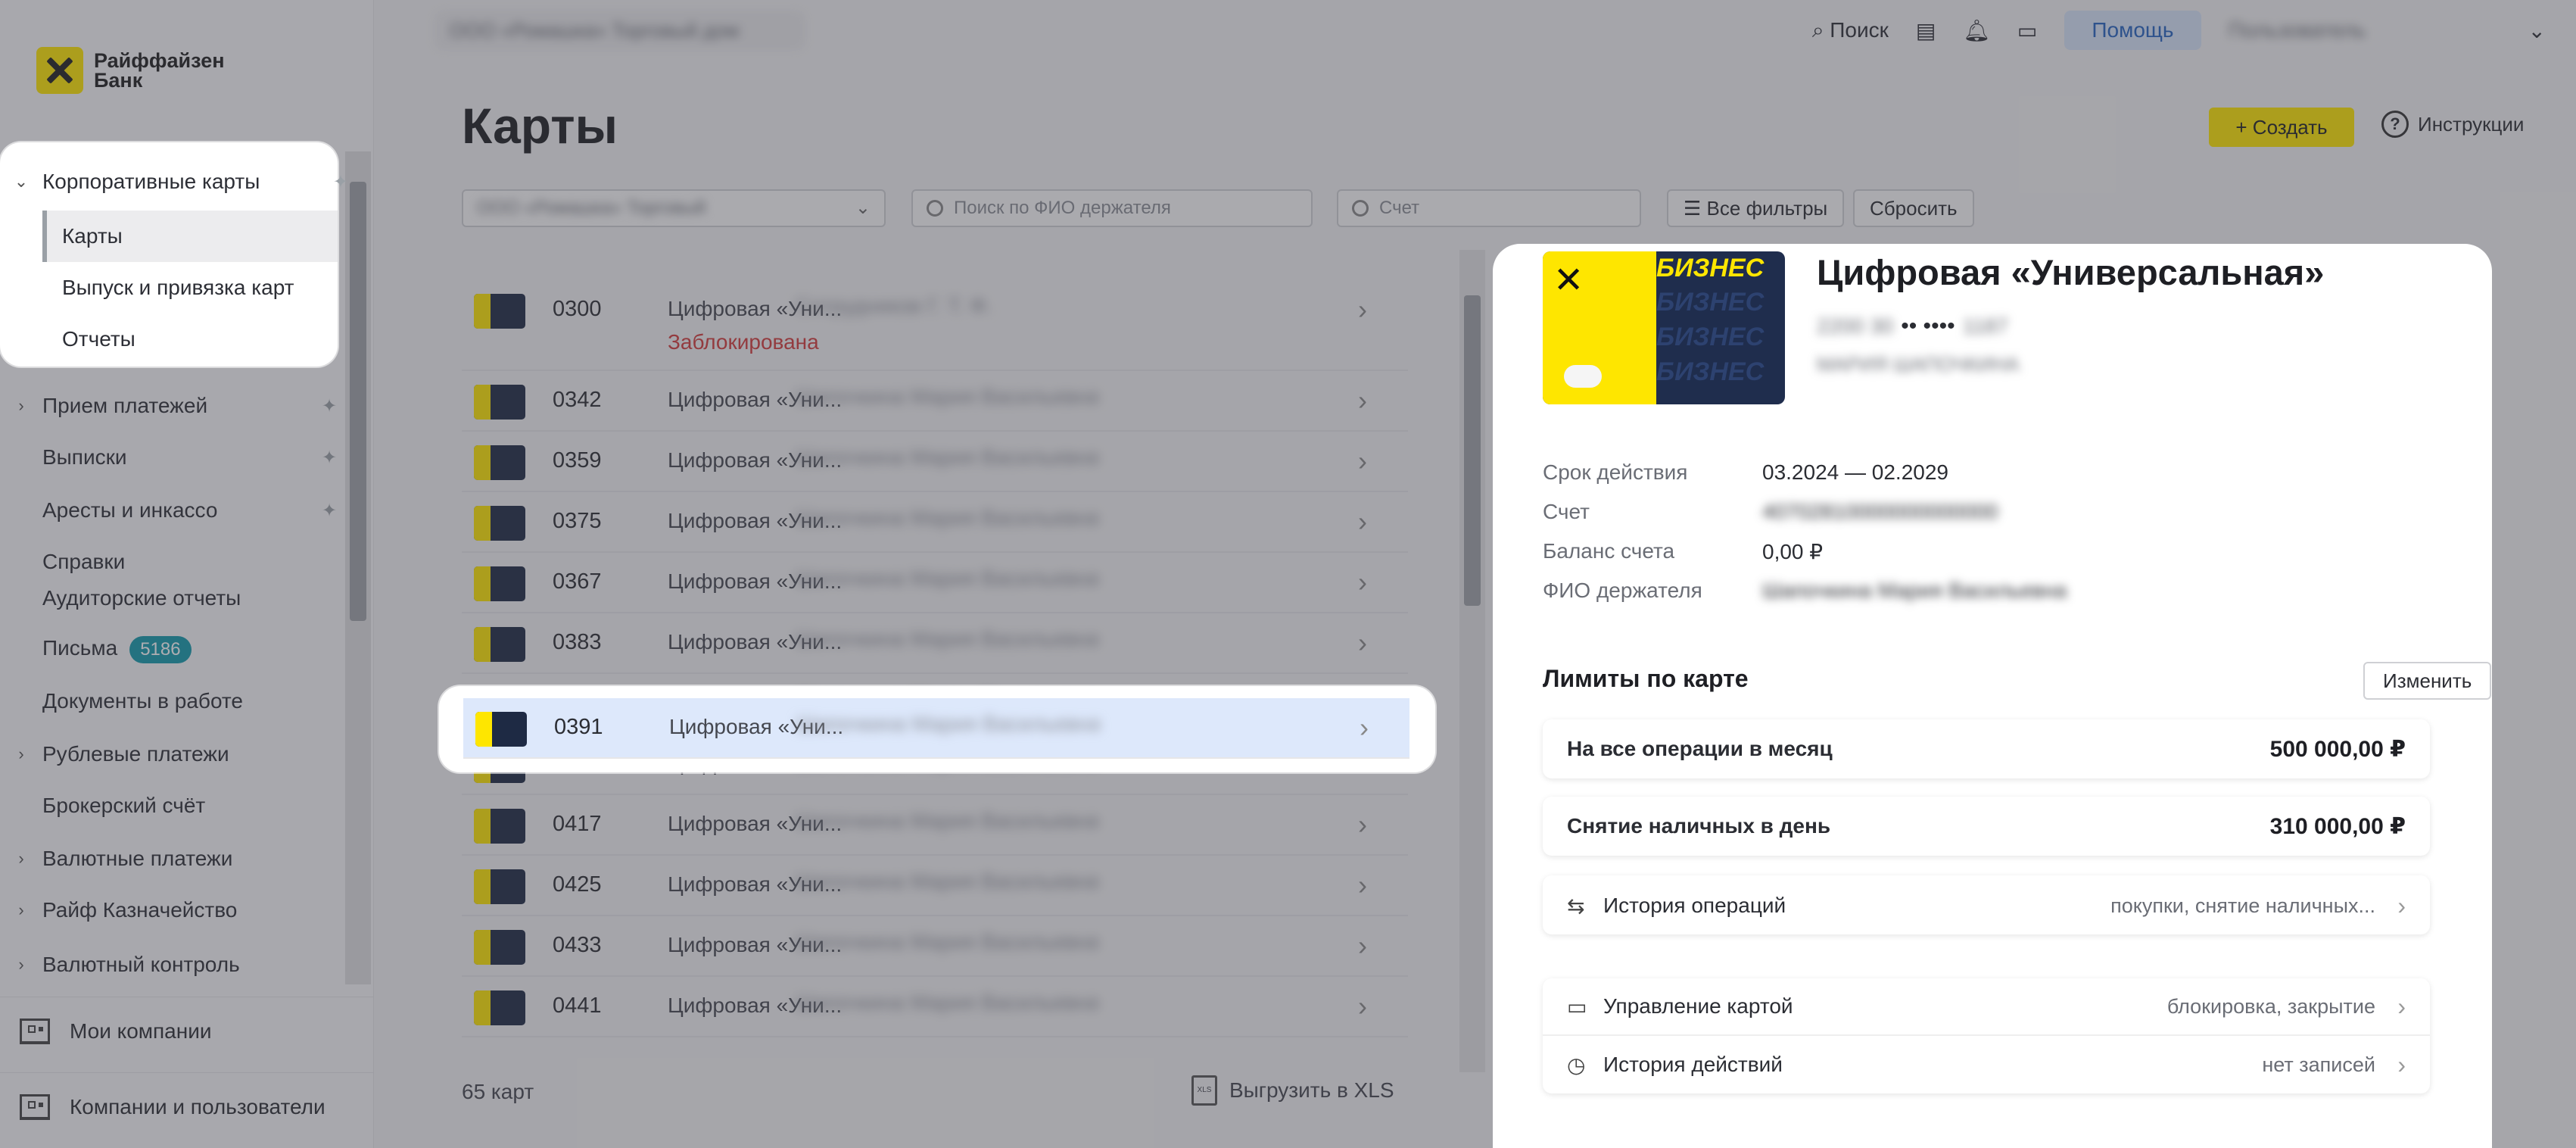 The width and height of the screenshot is (2576, 1148). Describe the element at coordinates (1489, 208) in the screenshot. I see `account-input: Счет` at that location.